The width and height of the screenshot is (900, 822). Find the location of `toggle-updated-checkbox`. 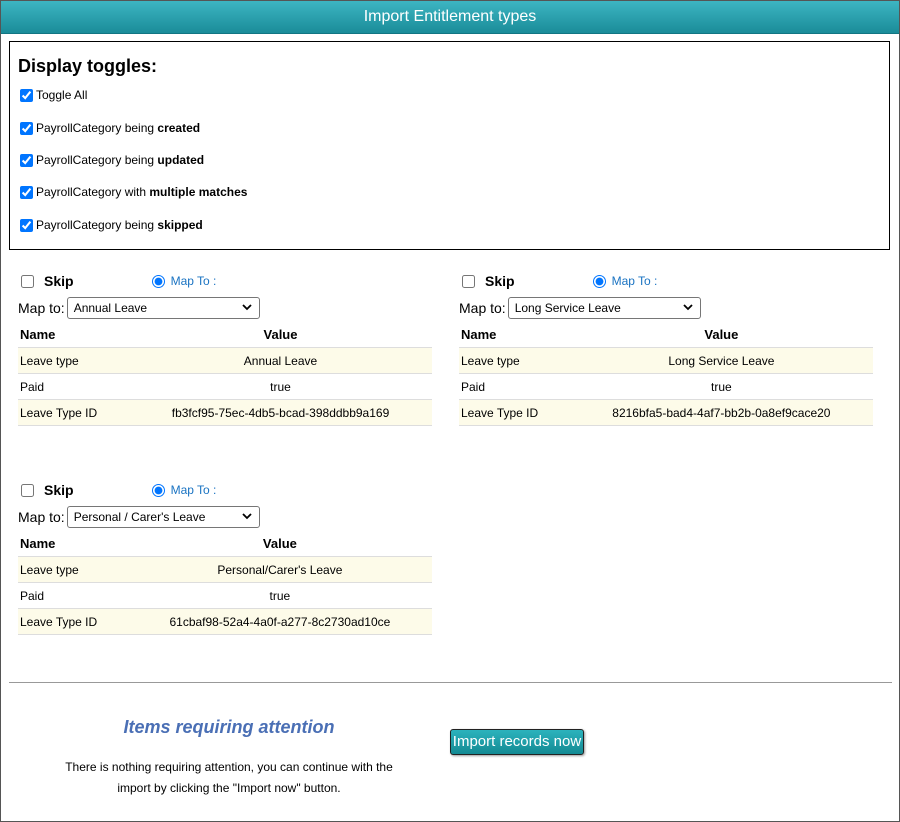

toggle-updated-checkbox is located at coordinates (26, 160).